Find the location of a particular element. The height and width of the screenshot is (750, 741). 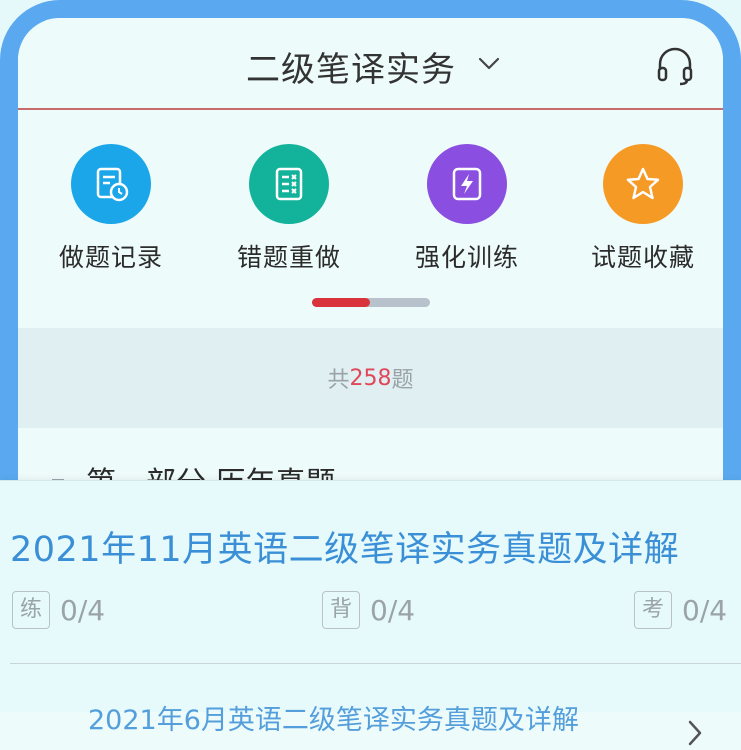

stat-tag: 练 is located at coordinates (31, 610).